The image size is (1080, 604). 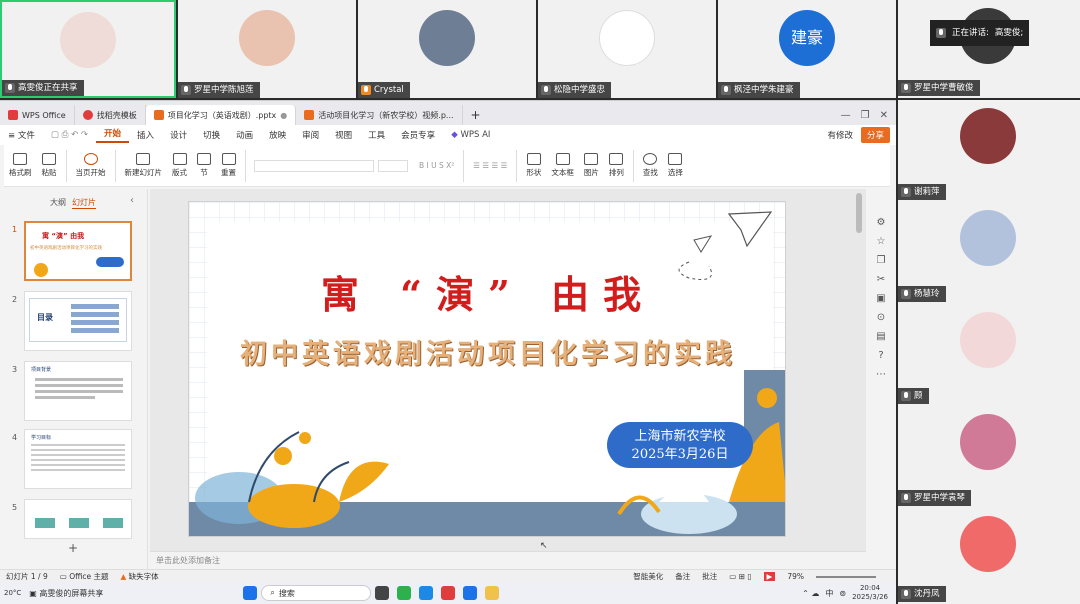 What do you see at coordinates (490, 165) in the screenshot?
I see `paragraph-group: ☰ ☰ ☰ ☰` at bounding box center [490, 165].